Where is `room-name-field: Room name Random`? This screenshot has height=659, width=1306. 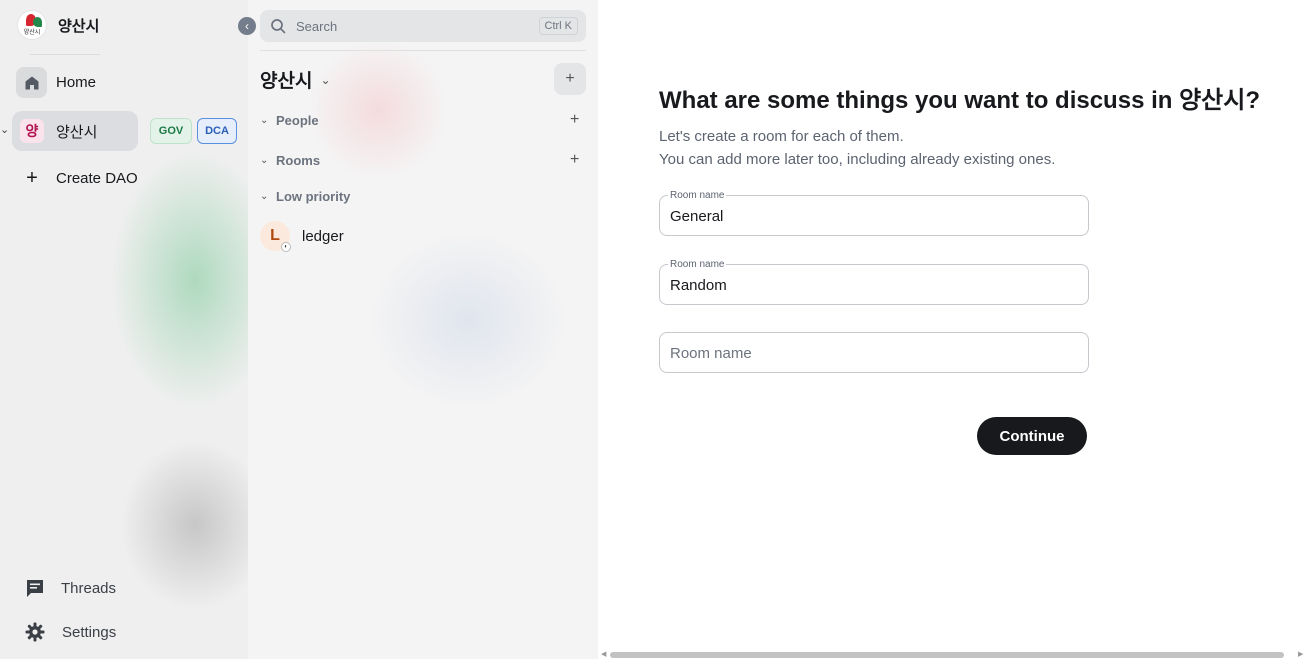
room-name-field: Room name Random is located at coordinates (874, 282).